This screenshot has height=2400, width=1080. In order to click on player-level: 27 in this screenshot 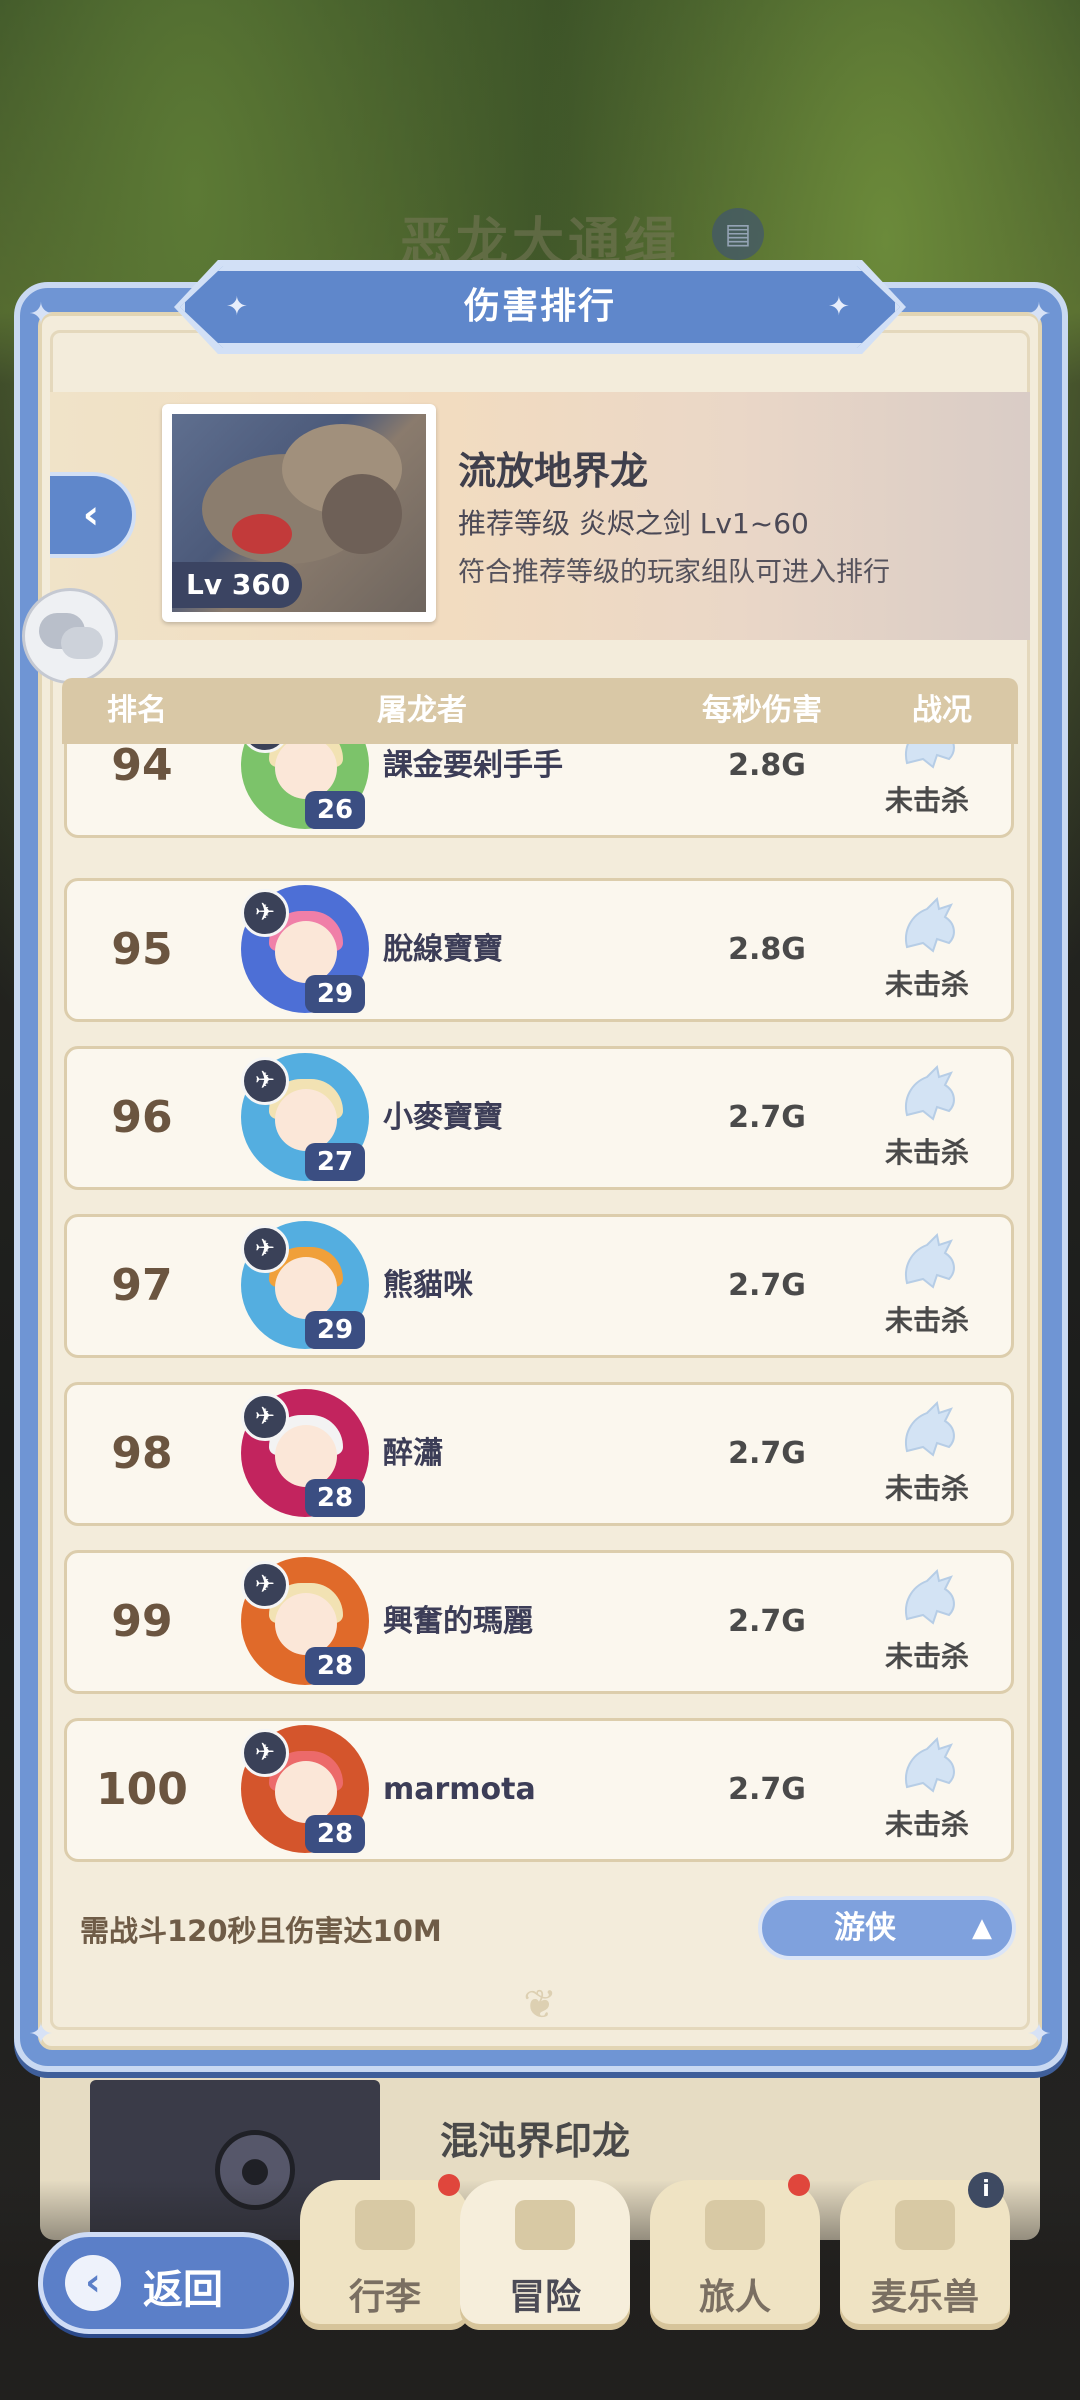, I will do `click(335, 1162)`.